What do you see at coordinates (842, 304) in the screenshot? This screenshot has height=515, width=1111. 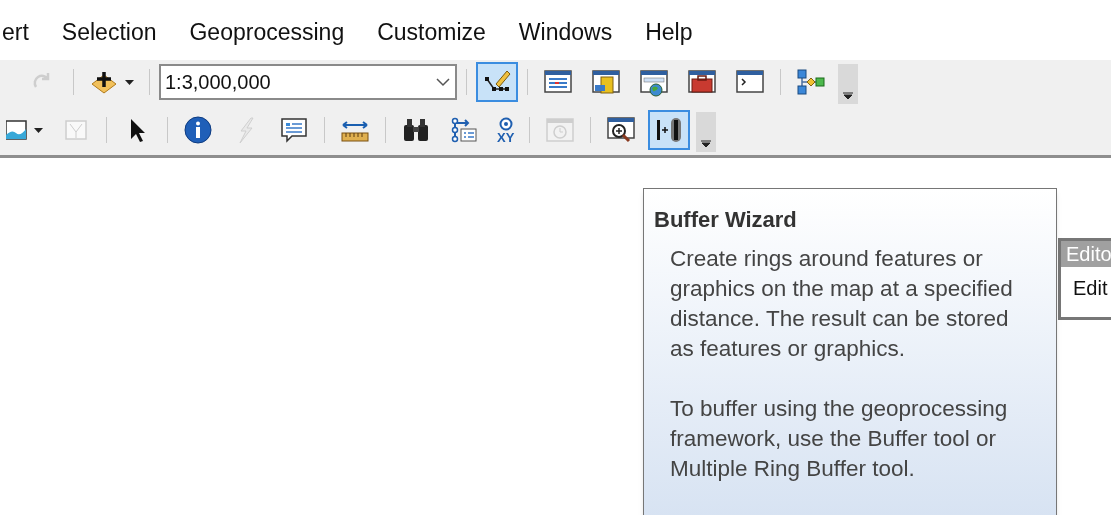 I see `tooltip-text: Create rings around features or graphics on the map at a specified distance. The result can be stored as features or graphics.` at bounding box center [842, 304].